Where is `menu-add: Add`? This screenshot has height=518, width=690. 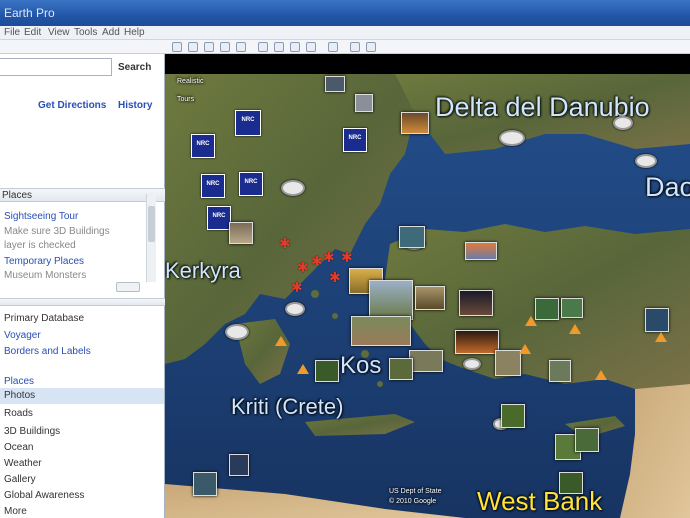 menu-add: Add is located at coordinates (111, 32).